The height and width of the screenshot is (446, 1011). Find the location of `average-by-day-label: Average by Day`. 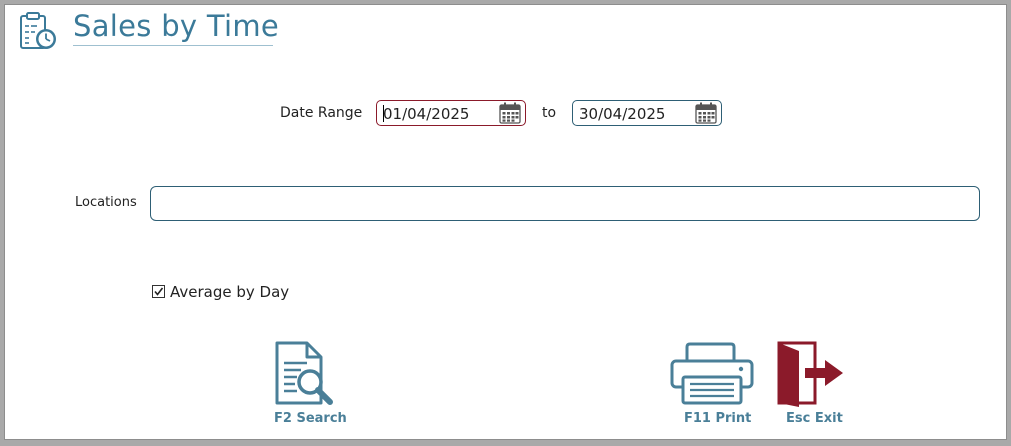

average-by-day-label: Average by Day is located at coordinates (230, 292).